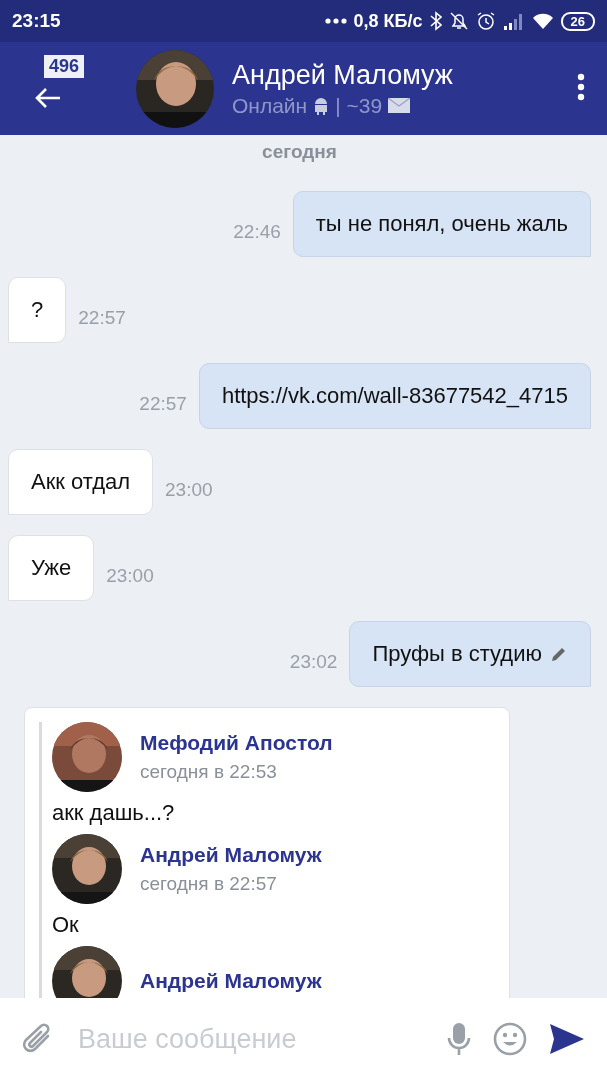 The width and height of the screenshot is (607, 1080). Describe the element at coordinates (209, 884) in the screenshot. I see `message-date: сегодня в 22:57` at that location.